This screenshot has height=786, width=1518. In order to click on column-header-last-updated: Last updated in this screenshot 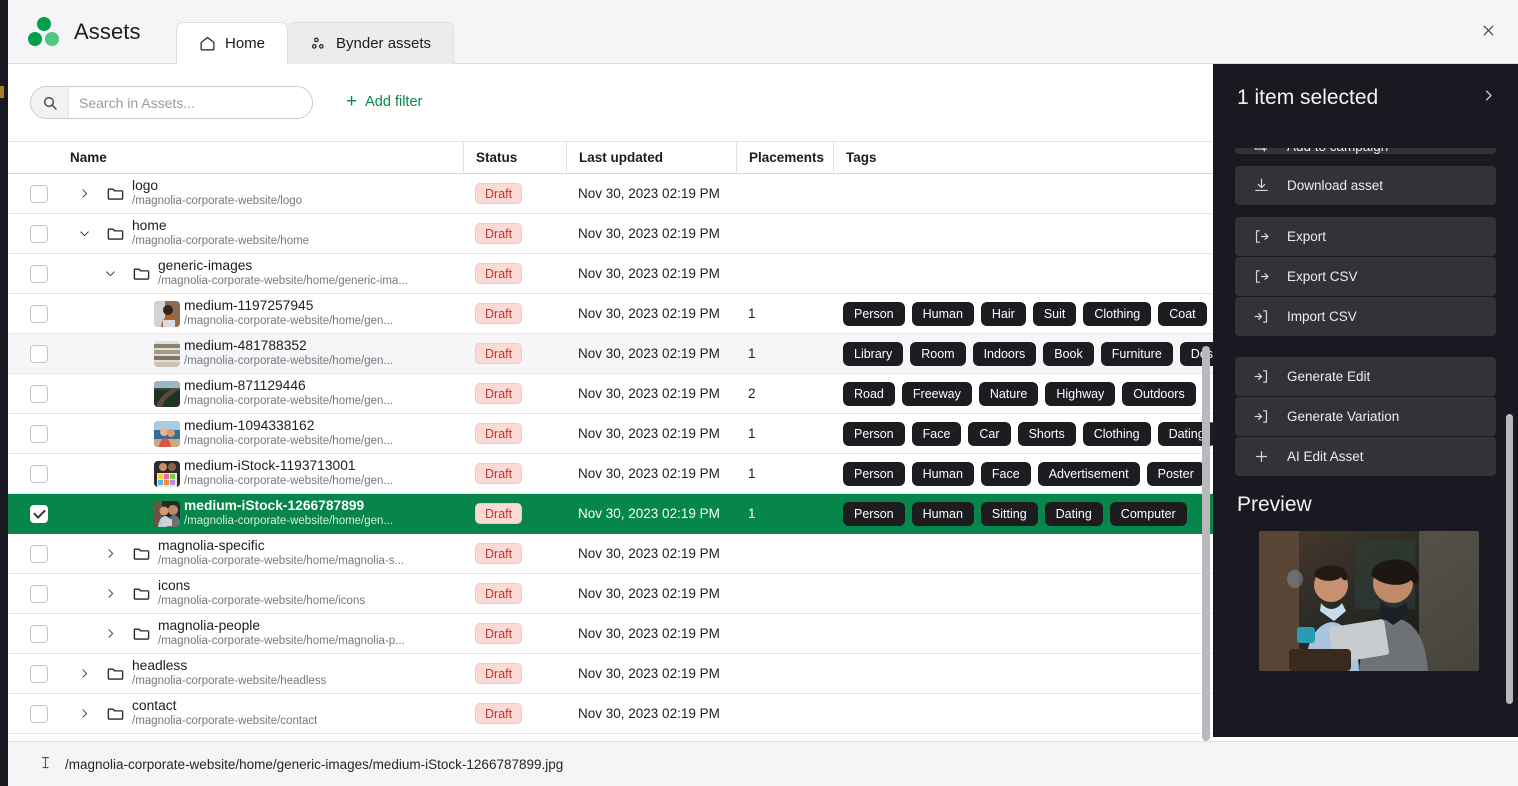, I will do `click(651, 157)`.